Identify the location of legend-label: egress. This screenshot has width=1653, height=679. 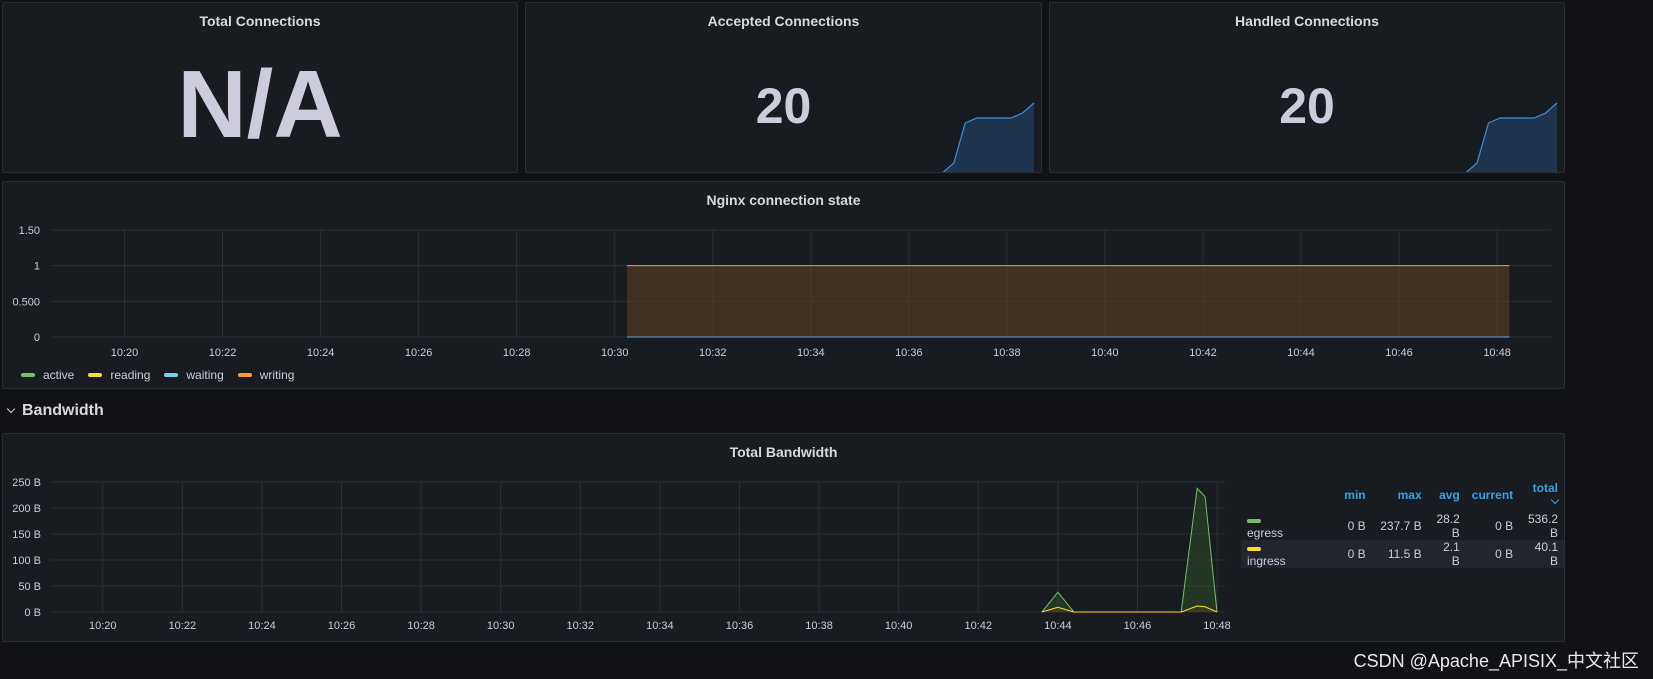
(1265, 533).